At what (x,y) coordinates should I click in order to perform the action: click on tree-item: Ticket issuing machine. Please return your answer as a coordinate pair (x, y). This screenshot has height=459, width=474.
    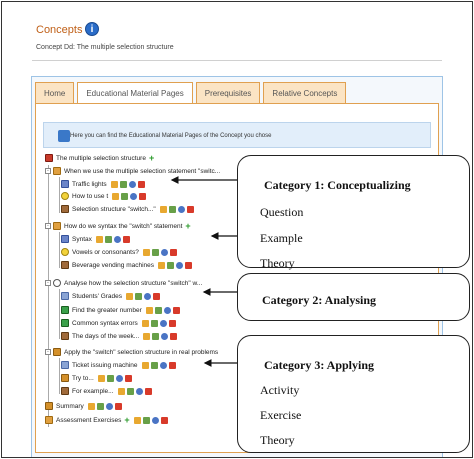
    Looking at the image, I should click on (118, 365).